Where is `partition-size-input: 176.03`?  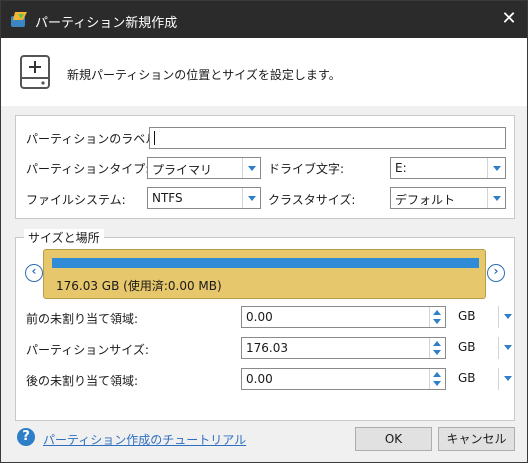
partition-size-input: 176.03 is located at coordinates (343, 348).